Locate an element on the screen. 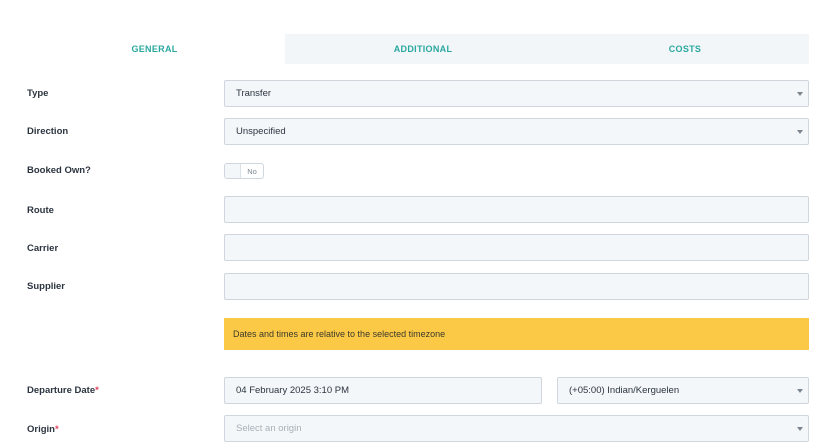  departure-date-label-text: Departure Date is located at coordinates (61, 390).